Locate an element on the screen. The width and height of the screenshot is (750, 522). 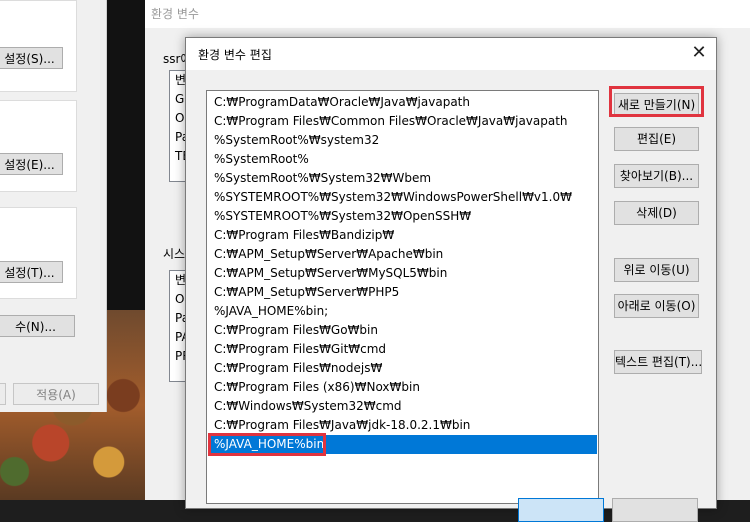
startup-recovery-group is located at coordinates (38, 253).